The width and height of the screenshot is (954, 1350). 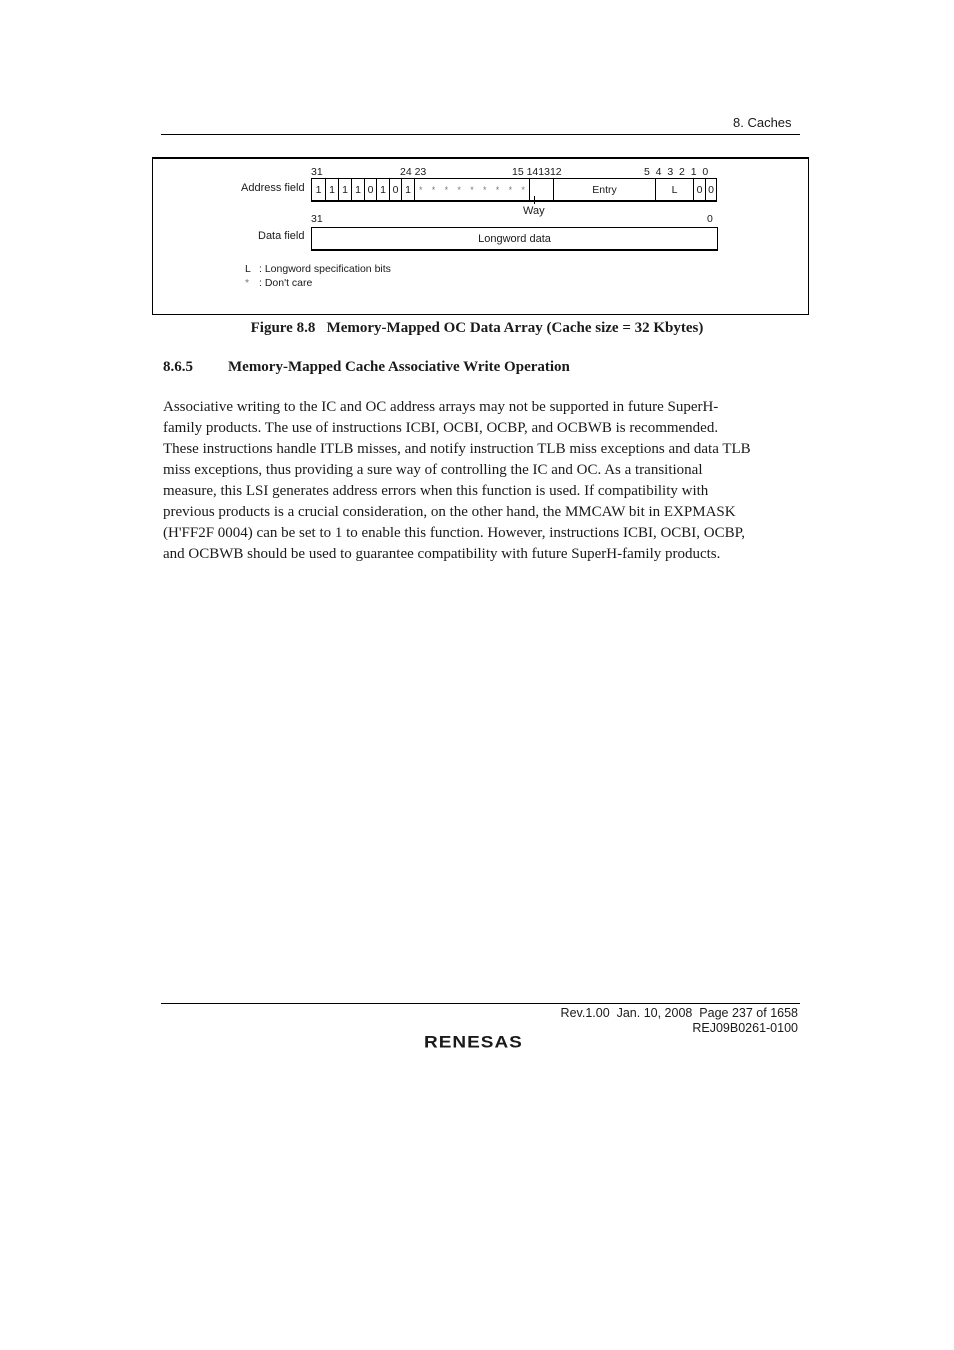 I want to click on data-bit-label-31: 31, so click(x=317, y=219).